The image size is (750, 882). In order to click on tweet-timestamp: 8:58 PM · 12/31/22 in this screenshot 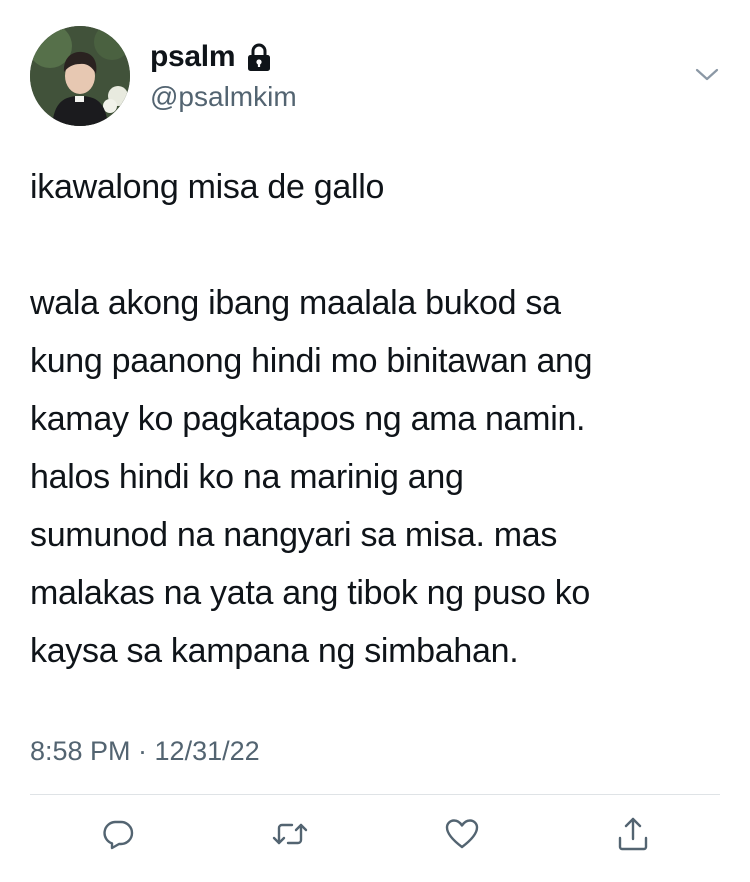, I will do `click(145, 751)`.